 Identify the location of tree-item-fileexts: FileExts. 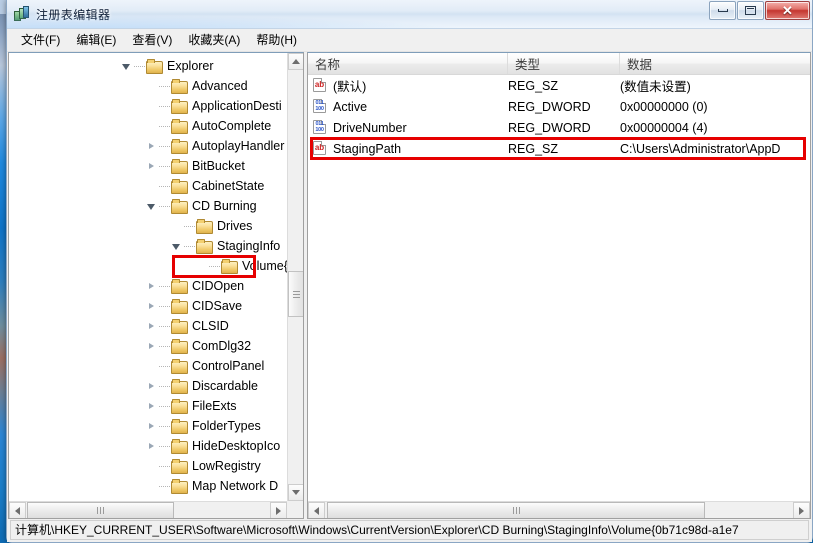
(148, 406).